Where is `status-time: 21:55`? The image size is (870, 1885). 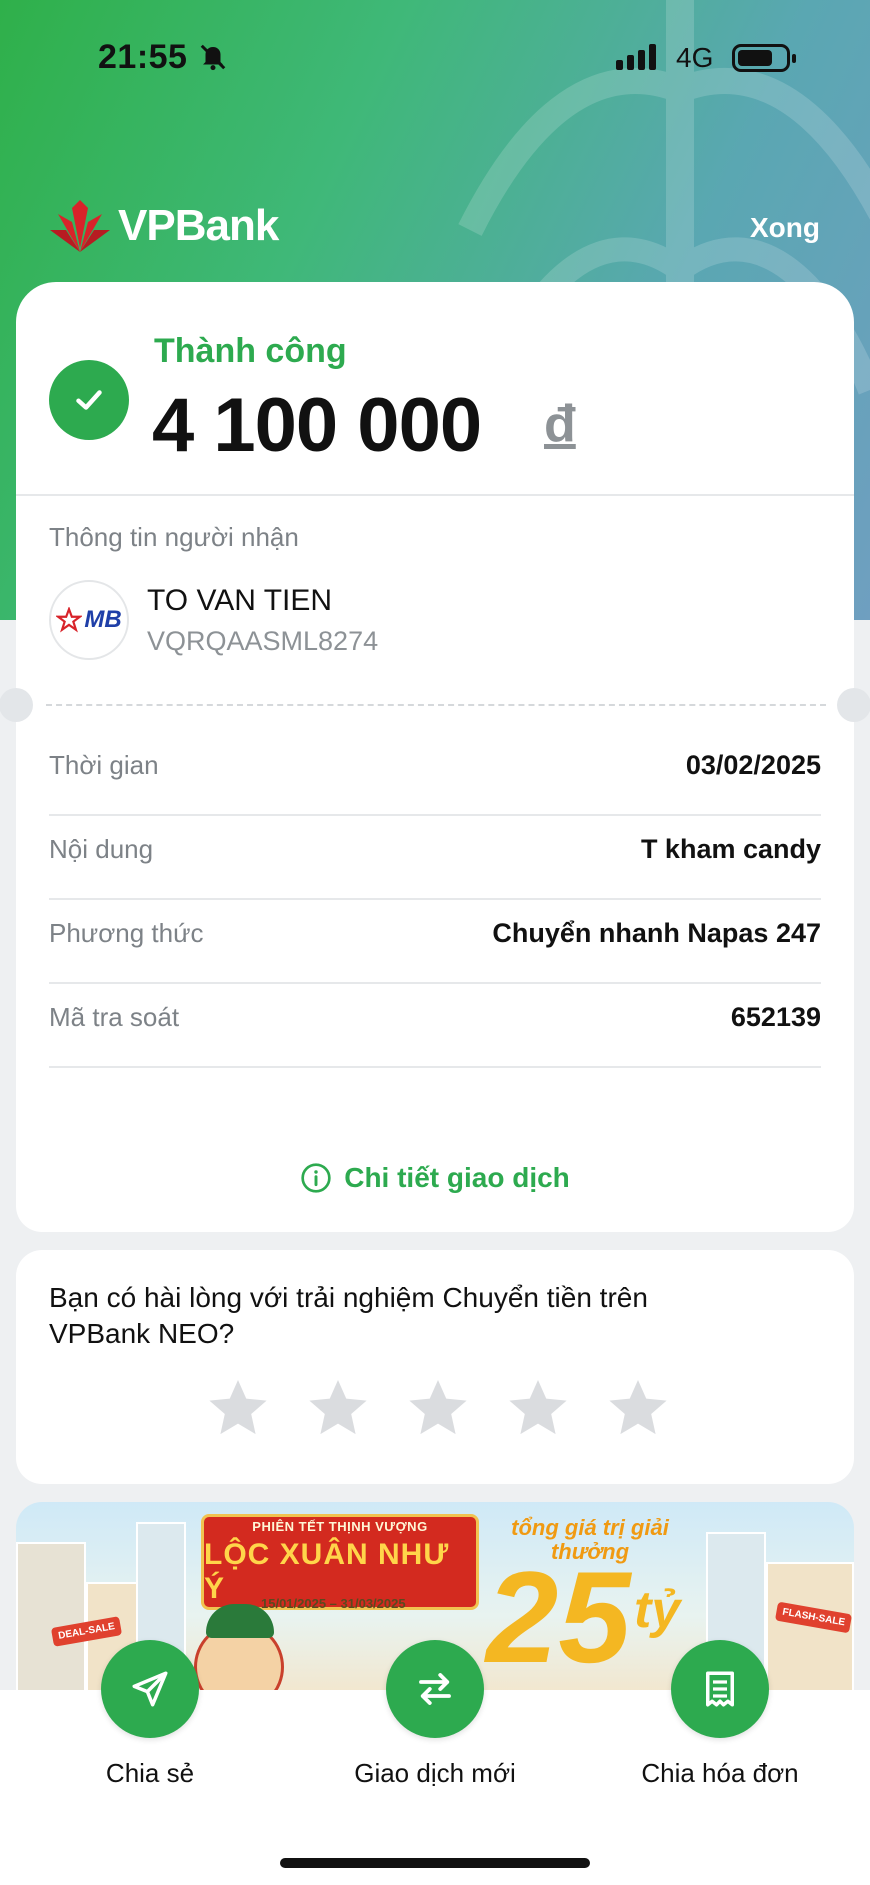
status-time: 21:55 is located at coordinates (143, 57).